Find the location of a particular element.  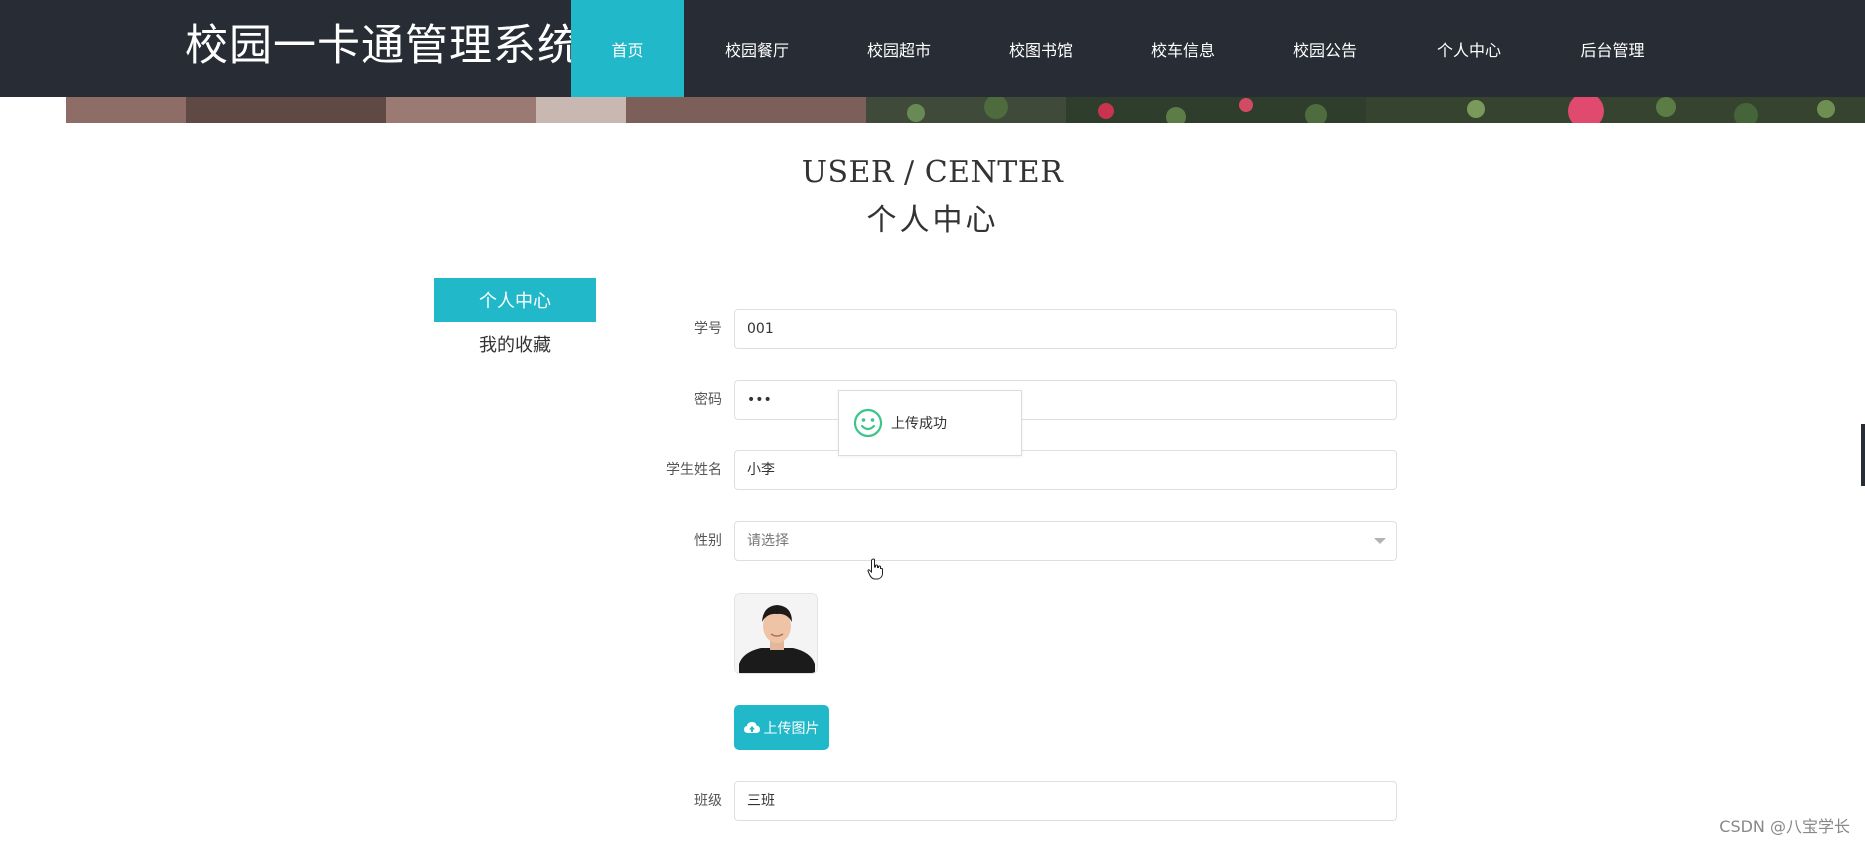

nav-item-home: 首页 is located at coordinates (627, 48).